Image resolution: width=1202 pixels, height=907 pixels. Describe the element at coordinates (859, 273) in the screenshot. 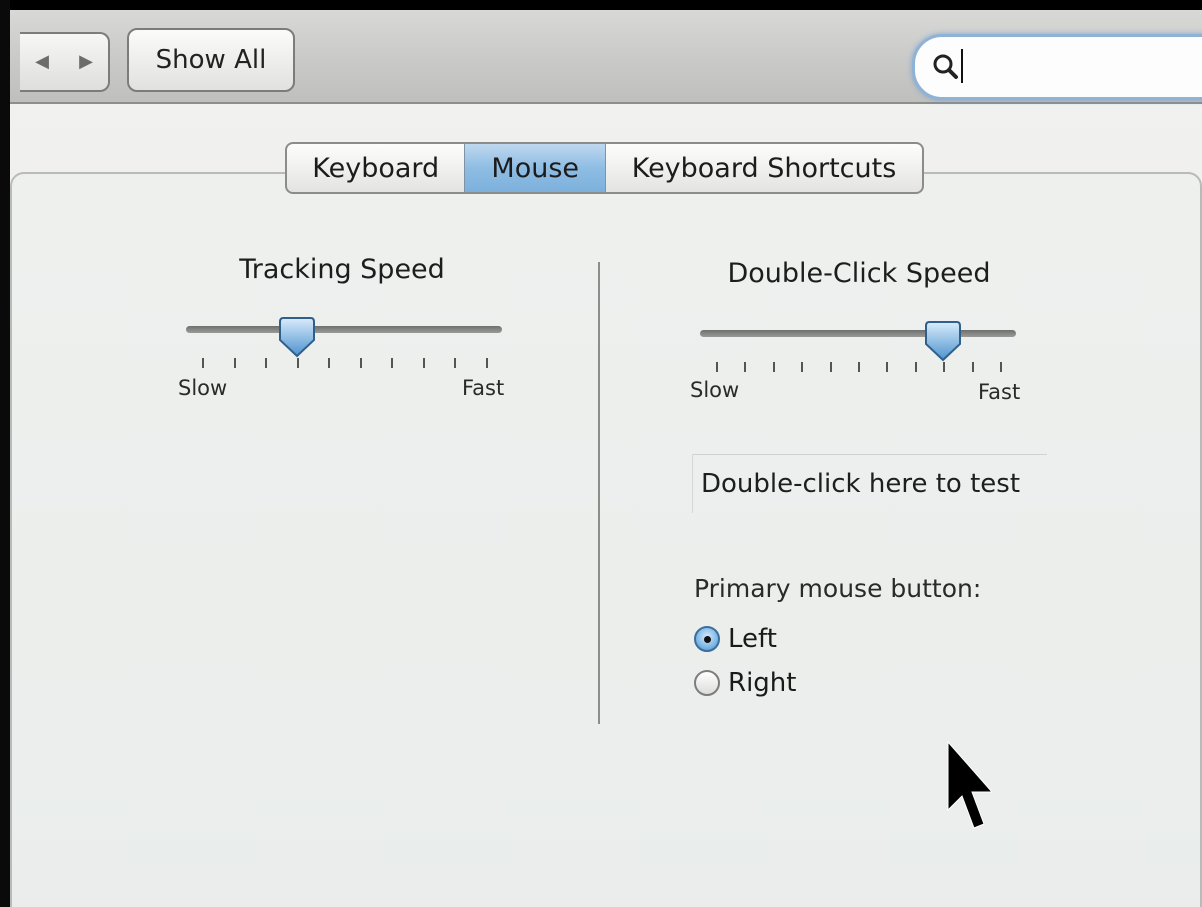

I see `double-click-speed-title: Double-Click Speed` at that location.